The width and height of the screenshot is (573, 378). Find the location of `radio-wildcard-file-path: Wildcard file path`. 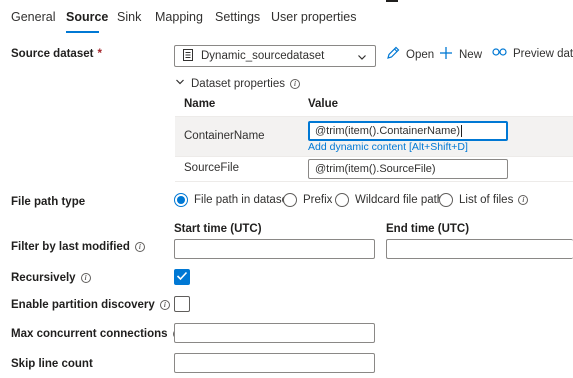

radio-wildcard-file-path: Wildcard file path is located at coordinates (389, 200).